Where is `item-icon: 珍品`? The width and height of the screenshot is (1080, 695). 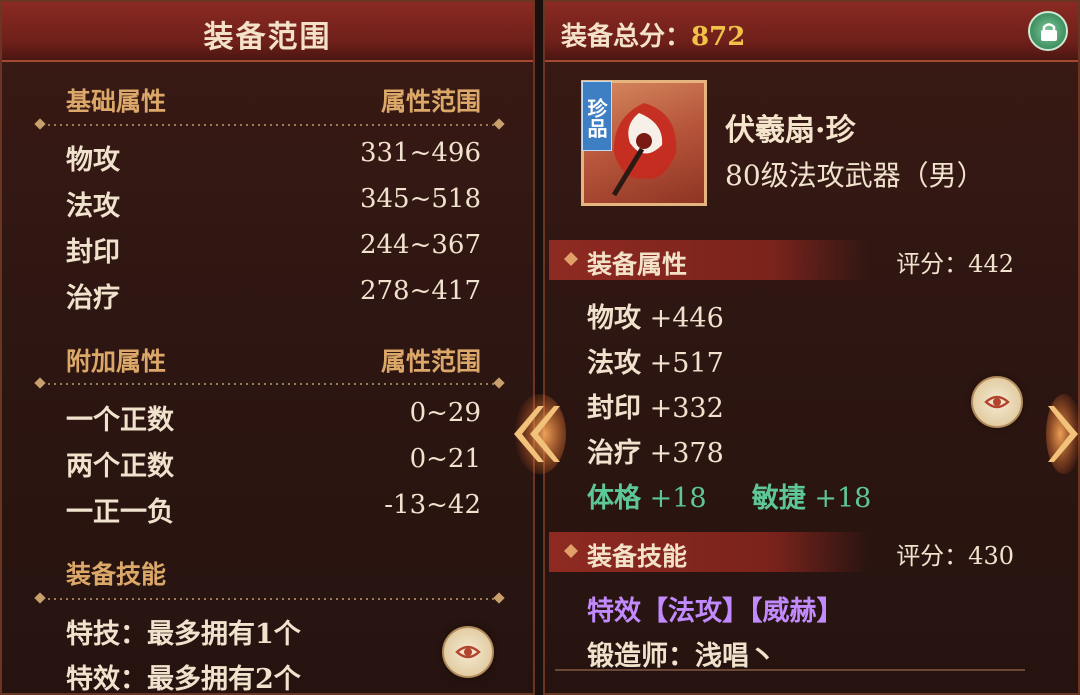
item-icon: 珍品 is located at coordinates (644, 143).